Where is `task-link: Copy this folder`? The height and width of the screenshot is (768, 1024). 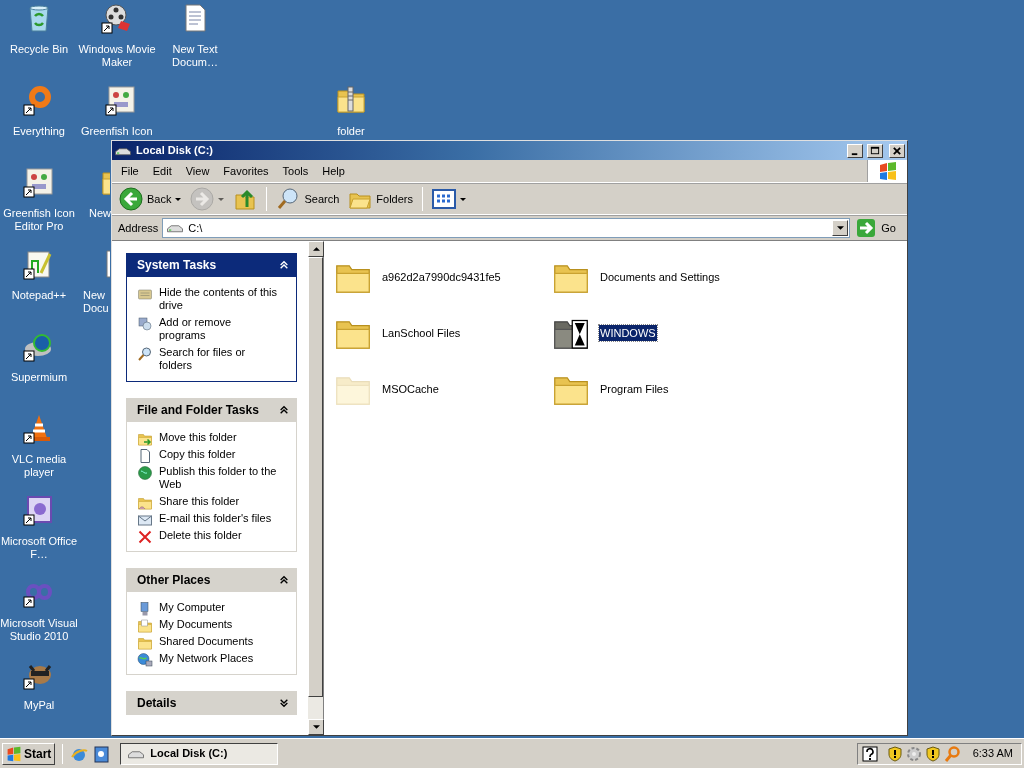
task-link: Copy this folder is located at coordinates (219, 454).